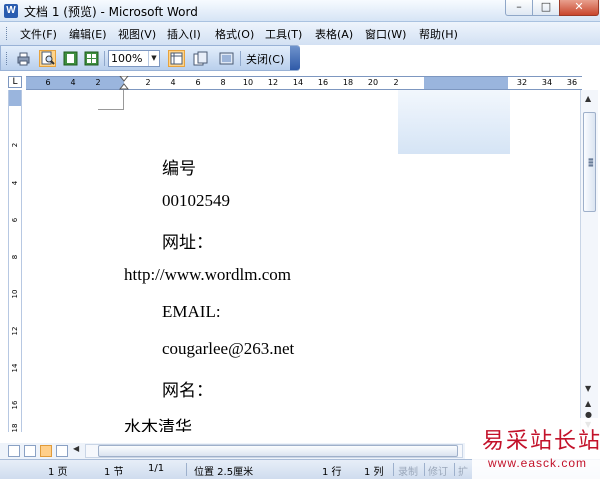  Describe the element at coordinates (538, 463) in the screenshot. I see `watermark-url: www.easck.com` at that location.